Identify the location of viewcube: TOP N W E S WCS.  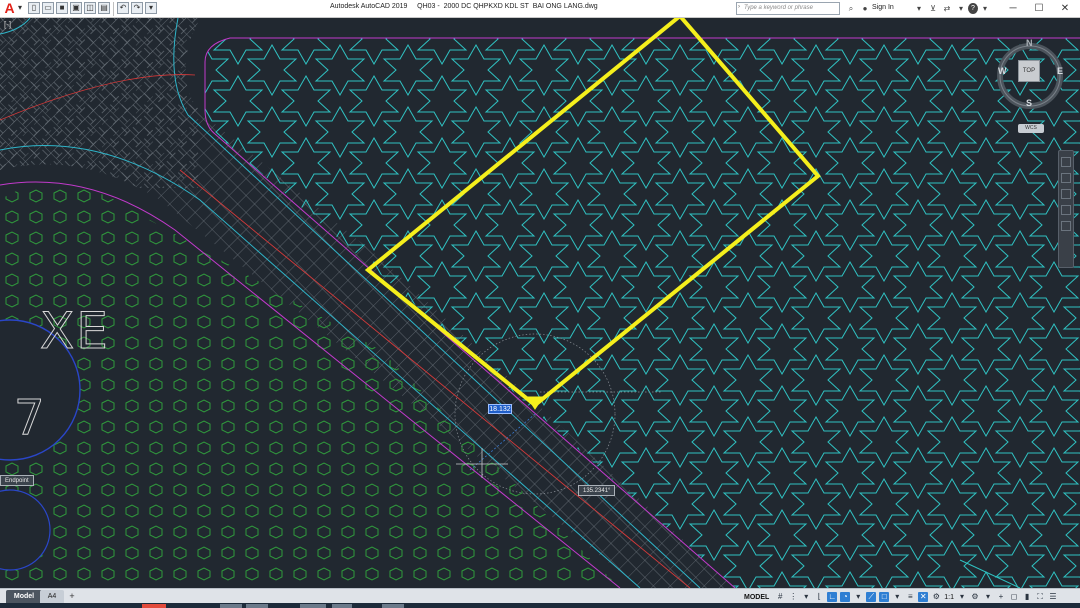
(1032, 87).